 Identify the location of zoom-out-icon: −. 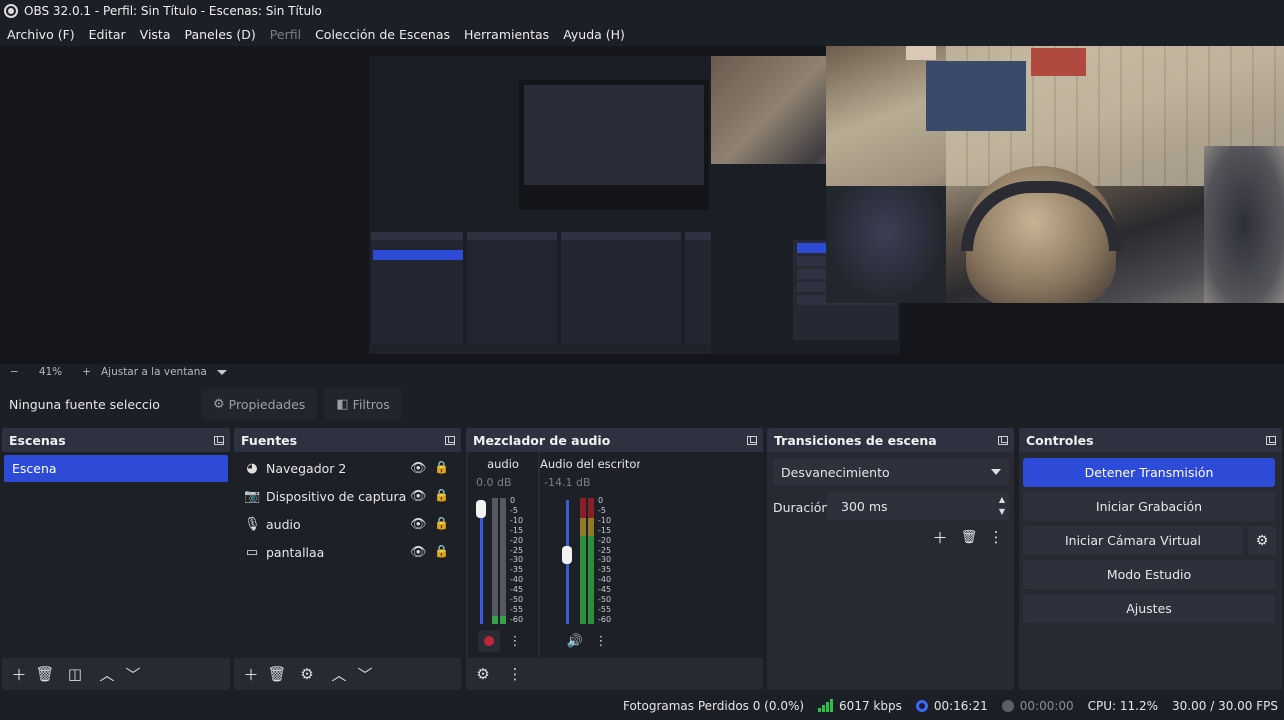
(14, 372).